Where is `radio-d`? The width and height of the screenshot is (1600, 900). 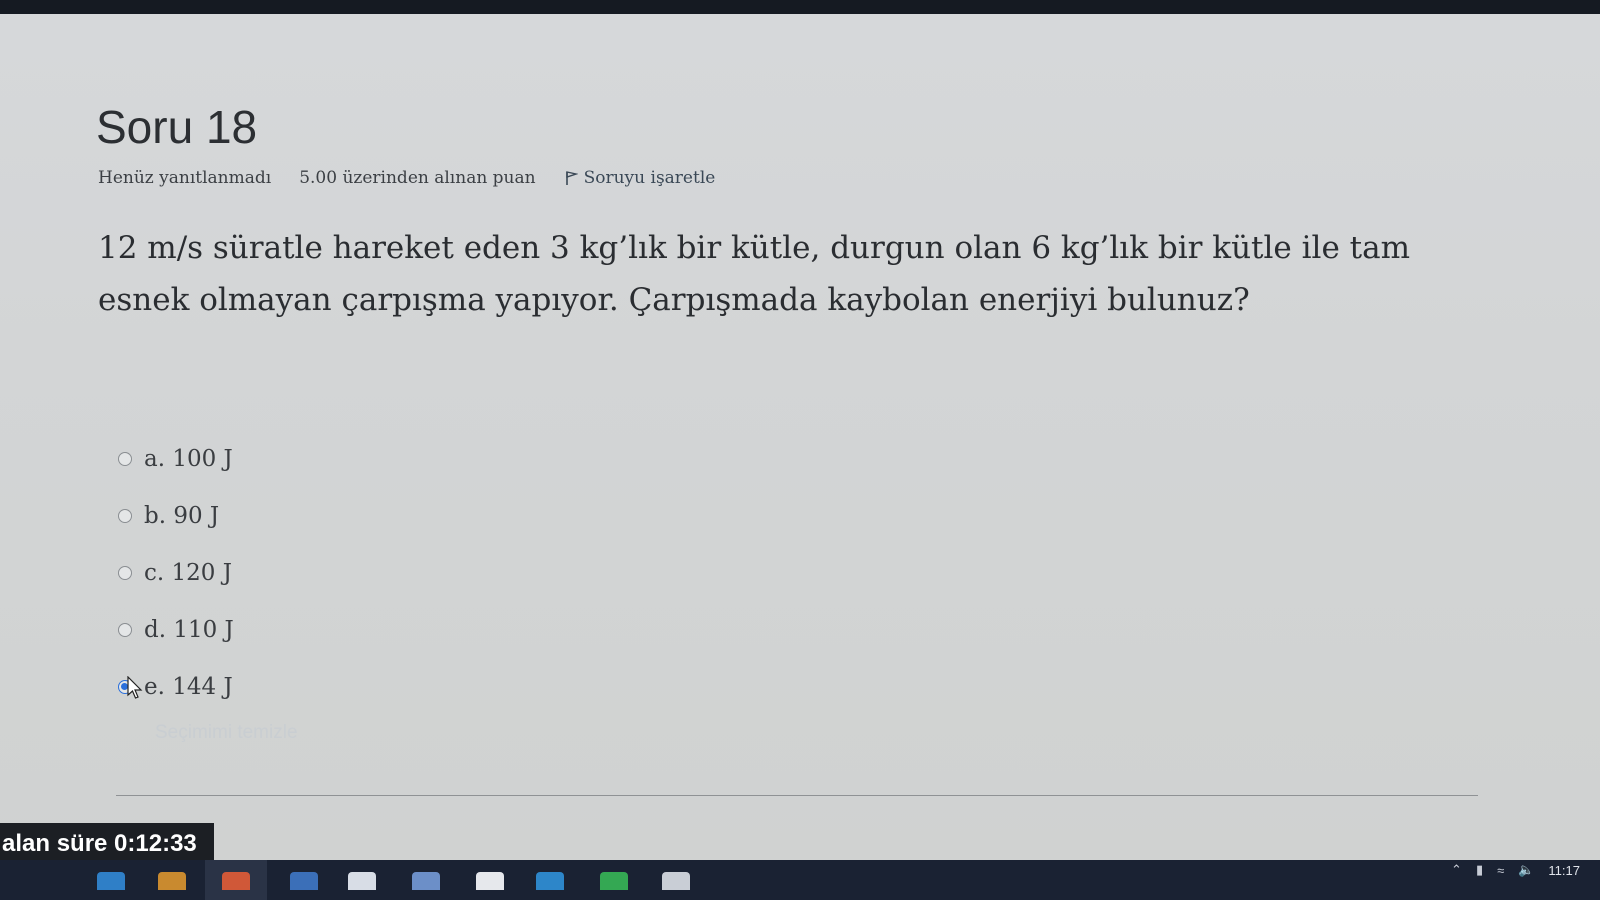 radio-d is located at coordinates (125, 629).